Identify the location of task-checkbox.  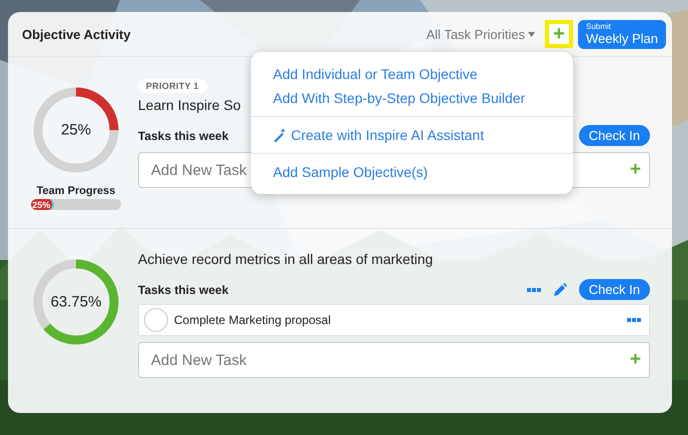
(156, 320).